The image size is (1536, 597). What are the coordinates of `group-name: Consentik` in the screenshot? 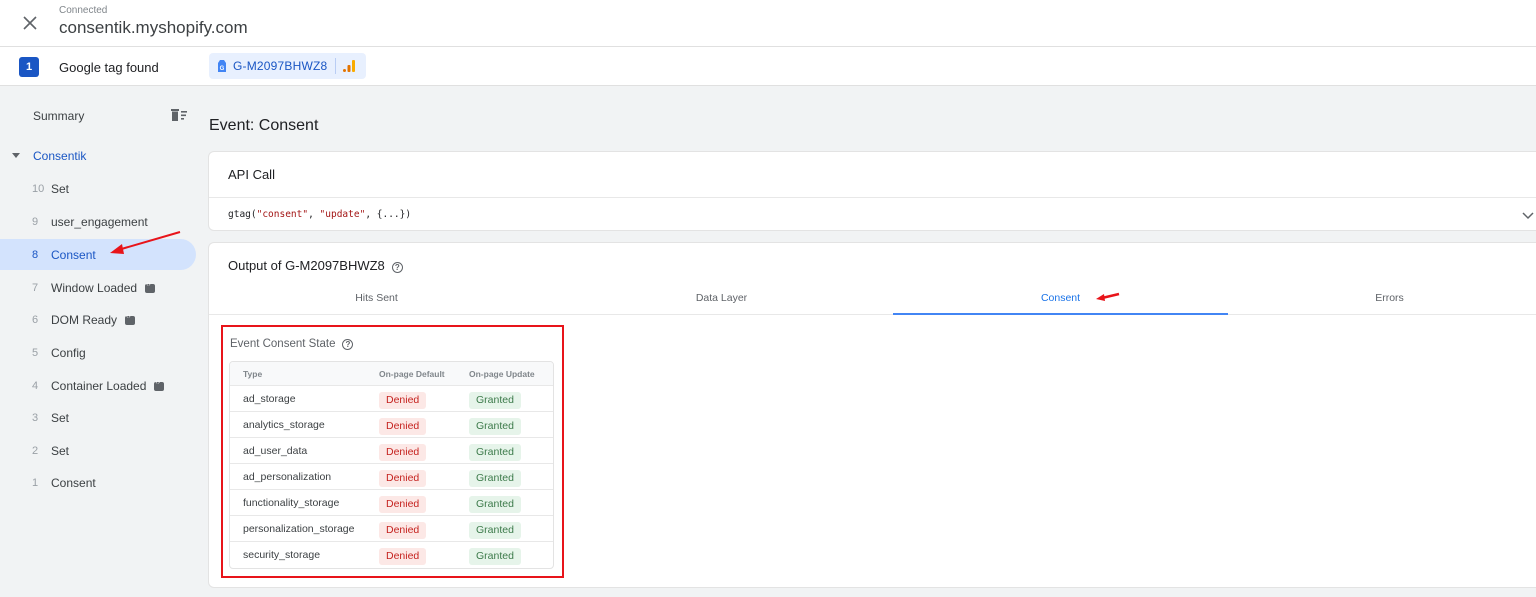 It's located at (60, 156).